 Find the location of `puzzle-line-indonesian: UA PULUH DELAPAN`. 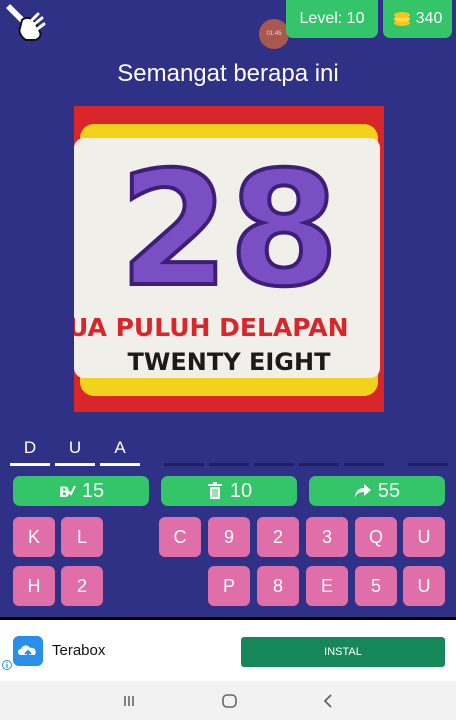

puzzle-line-indonesian: UA PULUH DELAPAN is located at coordinates (211, 327).